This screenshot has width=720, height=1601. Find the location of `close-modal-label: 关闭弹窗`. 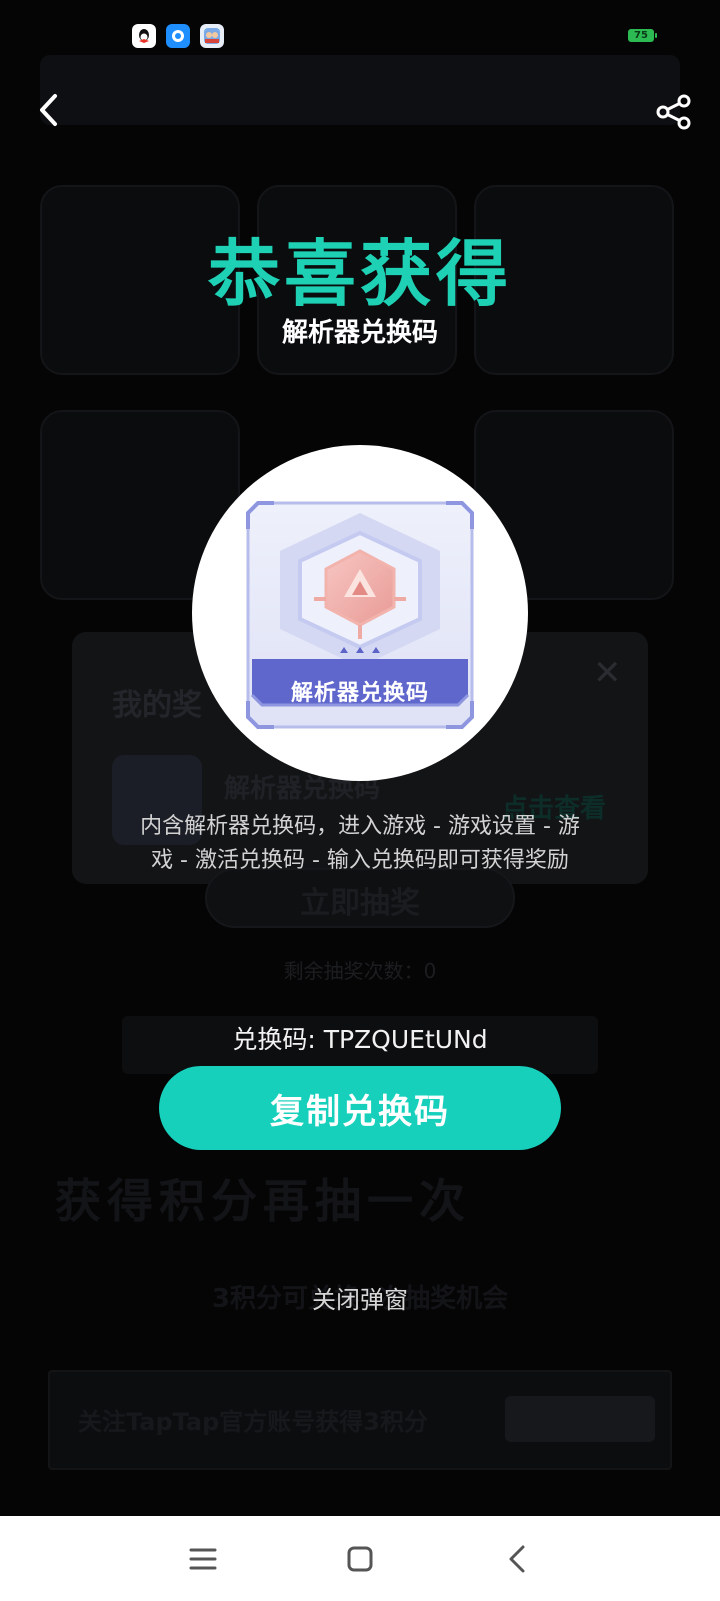

close-modal-label: 关闭弹窗 is located at coordinates (360, 1297).